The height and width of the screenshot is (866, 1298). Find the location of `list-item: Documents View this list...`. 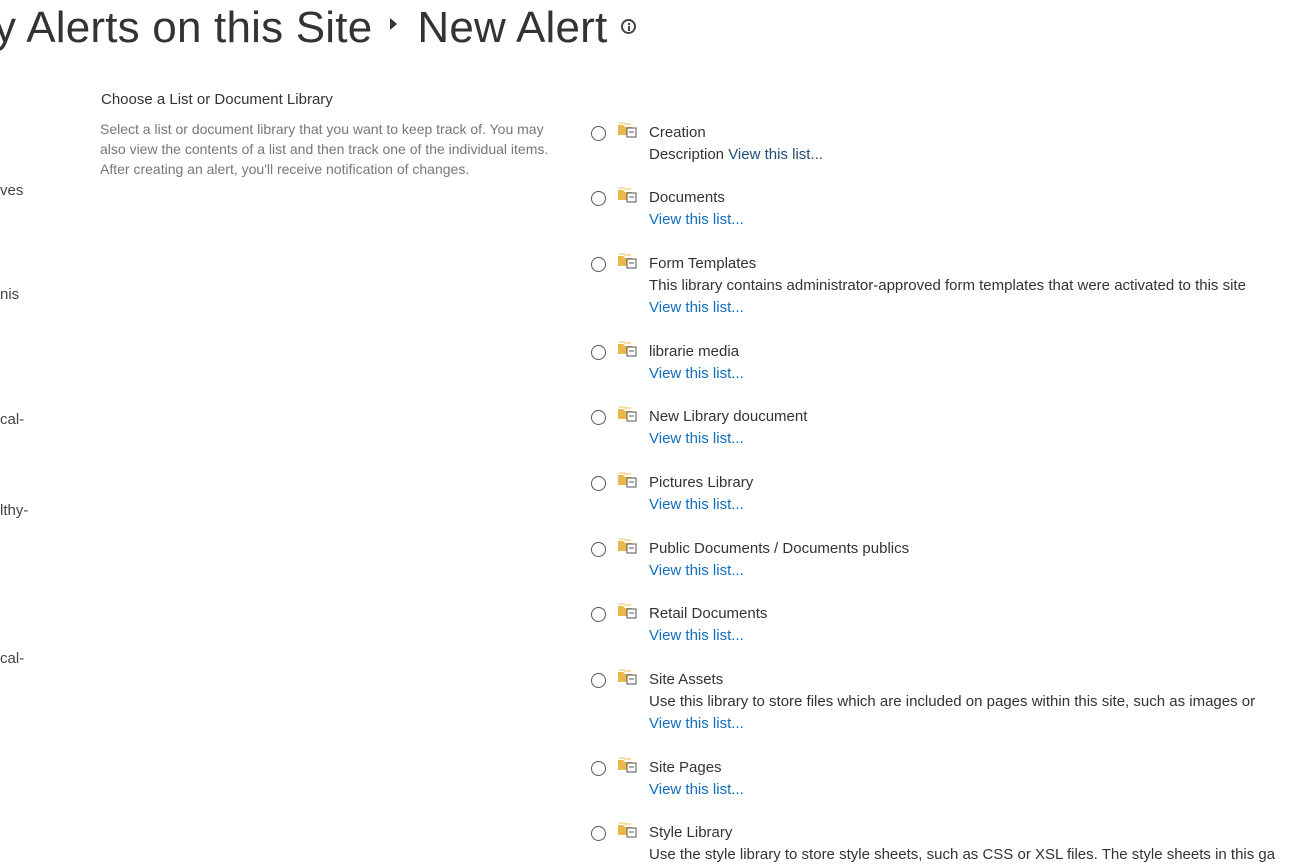

list-item: Documents View this list... is located at coordinates (944, 217).